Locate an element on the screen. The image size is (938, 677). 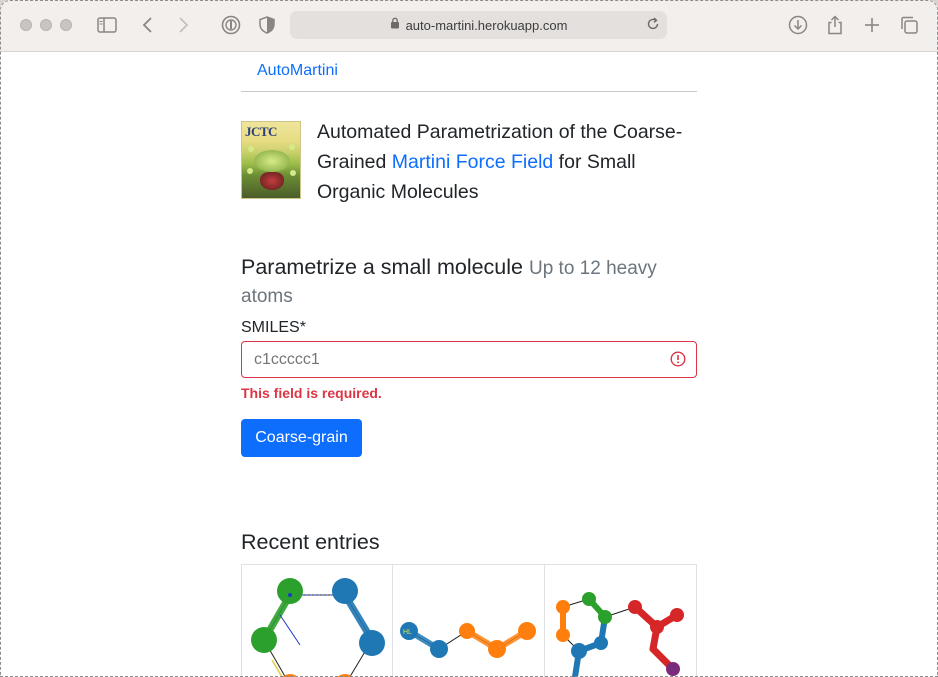
recent-entry-card: HL is located at coordinates (469, 621).